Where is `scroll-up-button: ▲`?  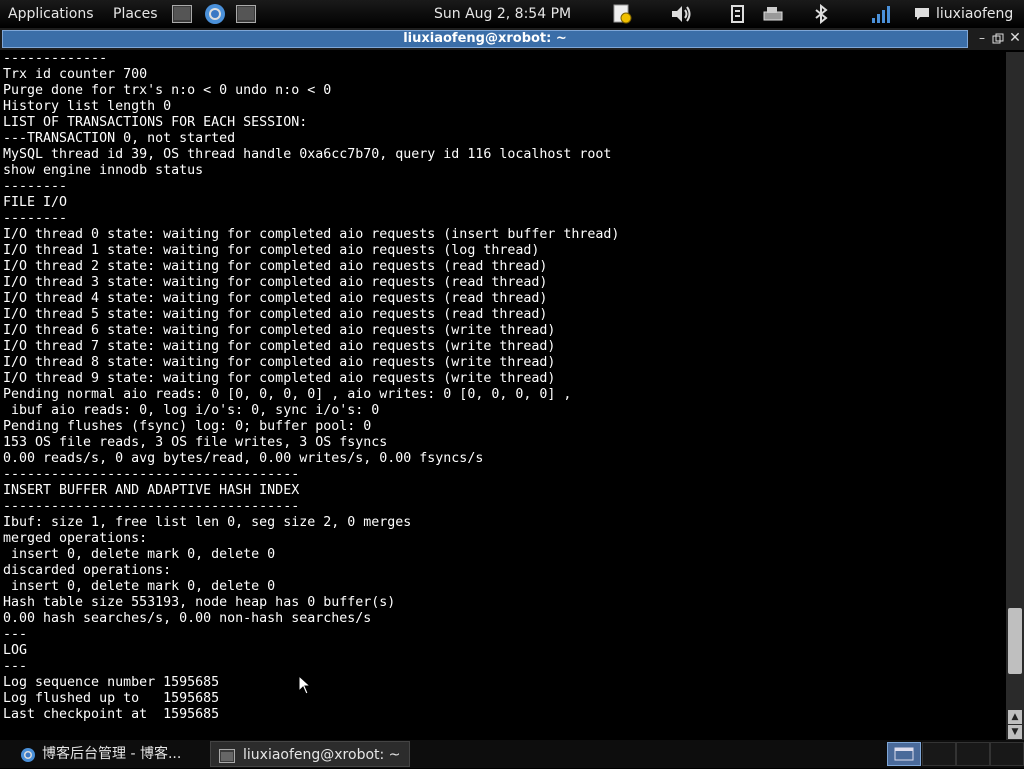 scroll-up-button: ▲ is located at coordinates (1015, 717).